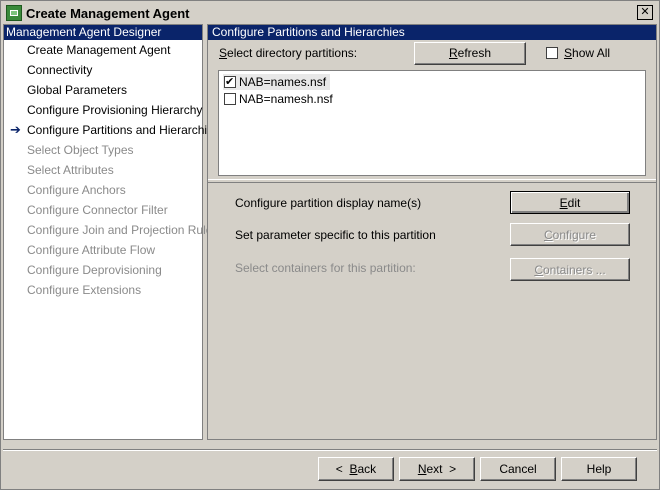  Describe the element at coordinates (335, 235) in the screenshot. I see `partition-parameter-label: Set parameter specific to this partition` at that location.